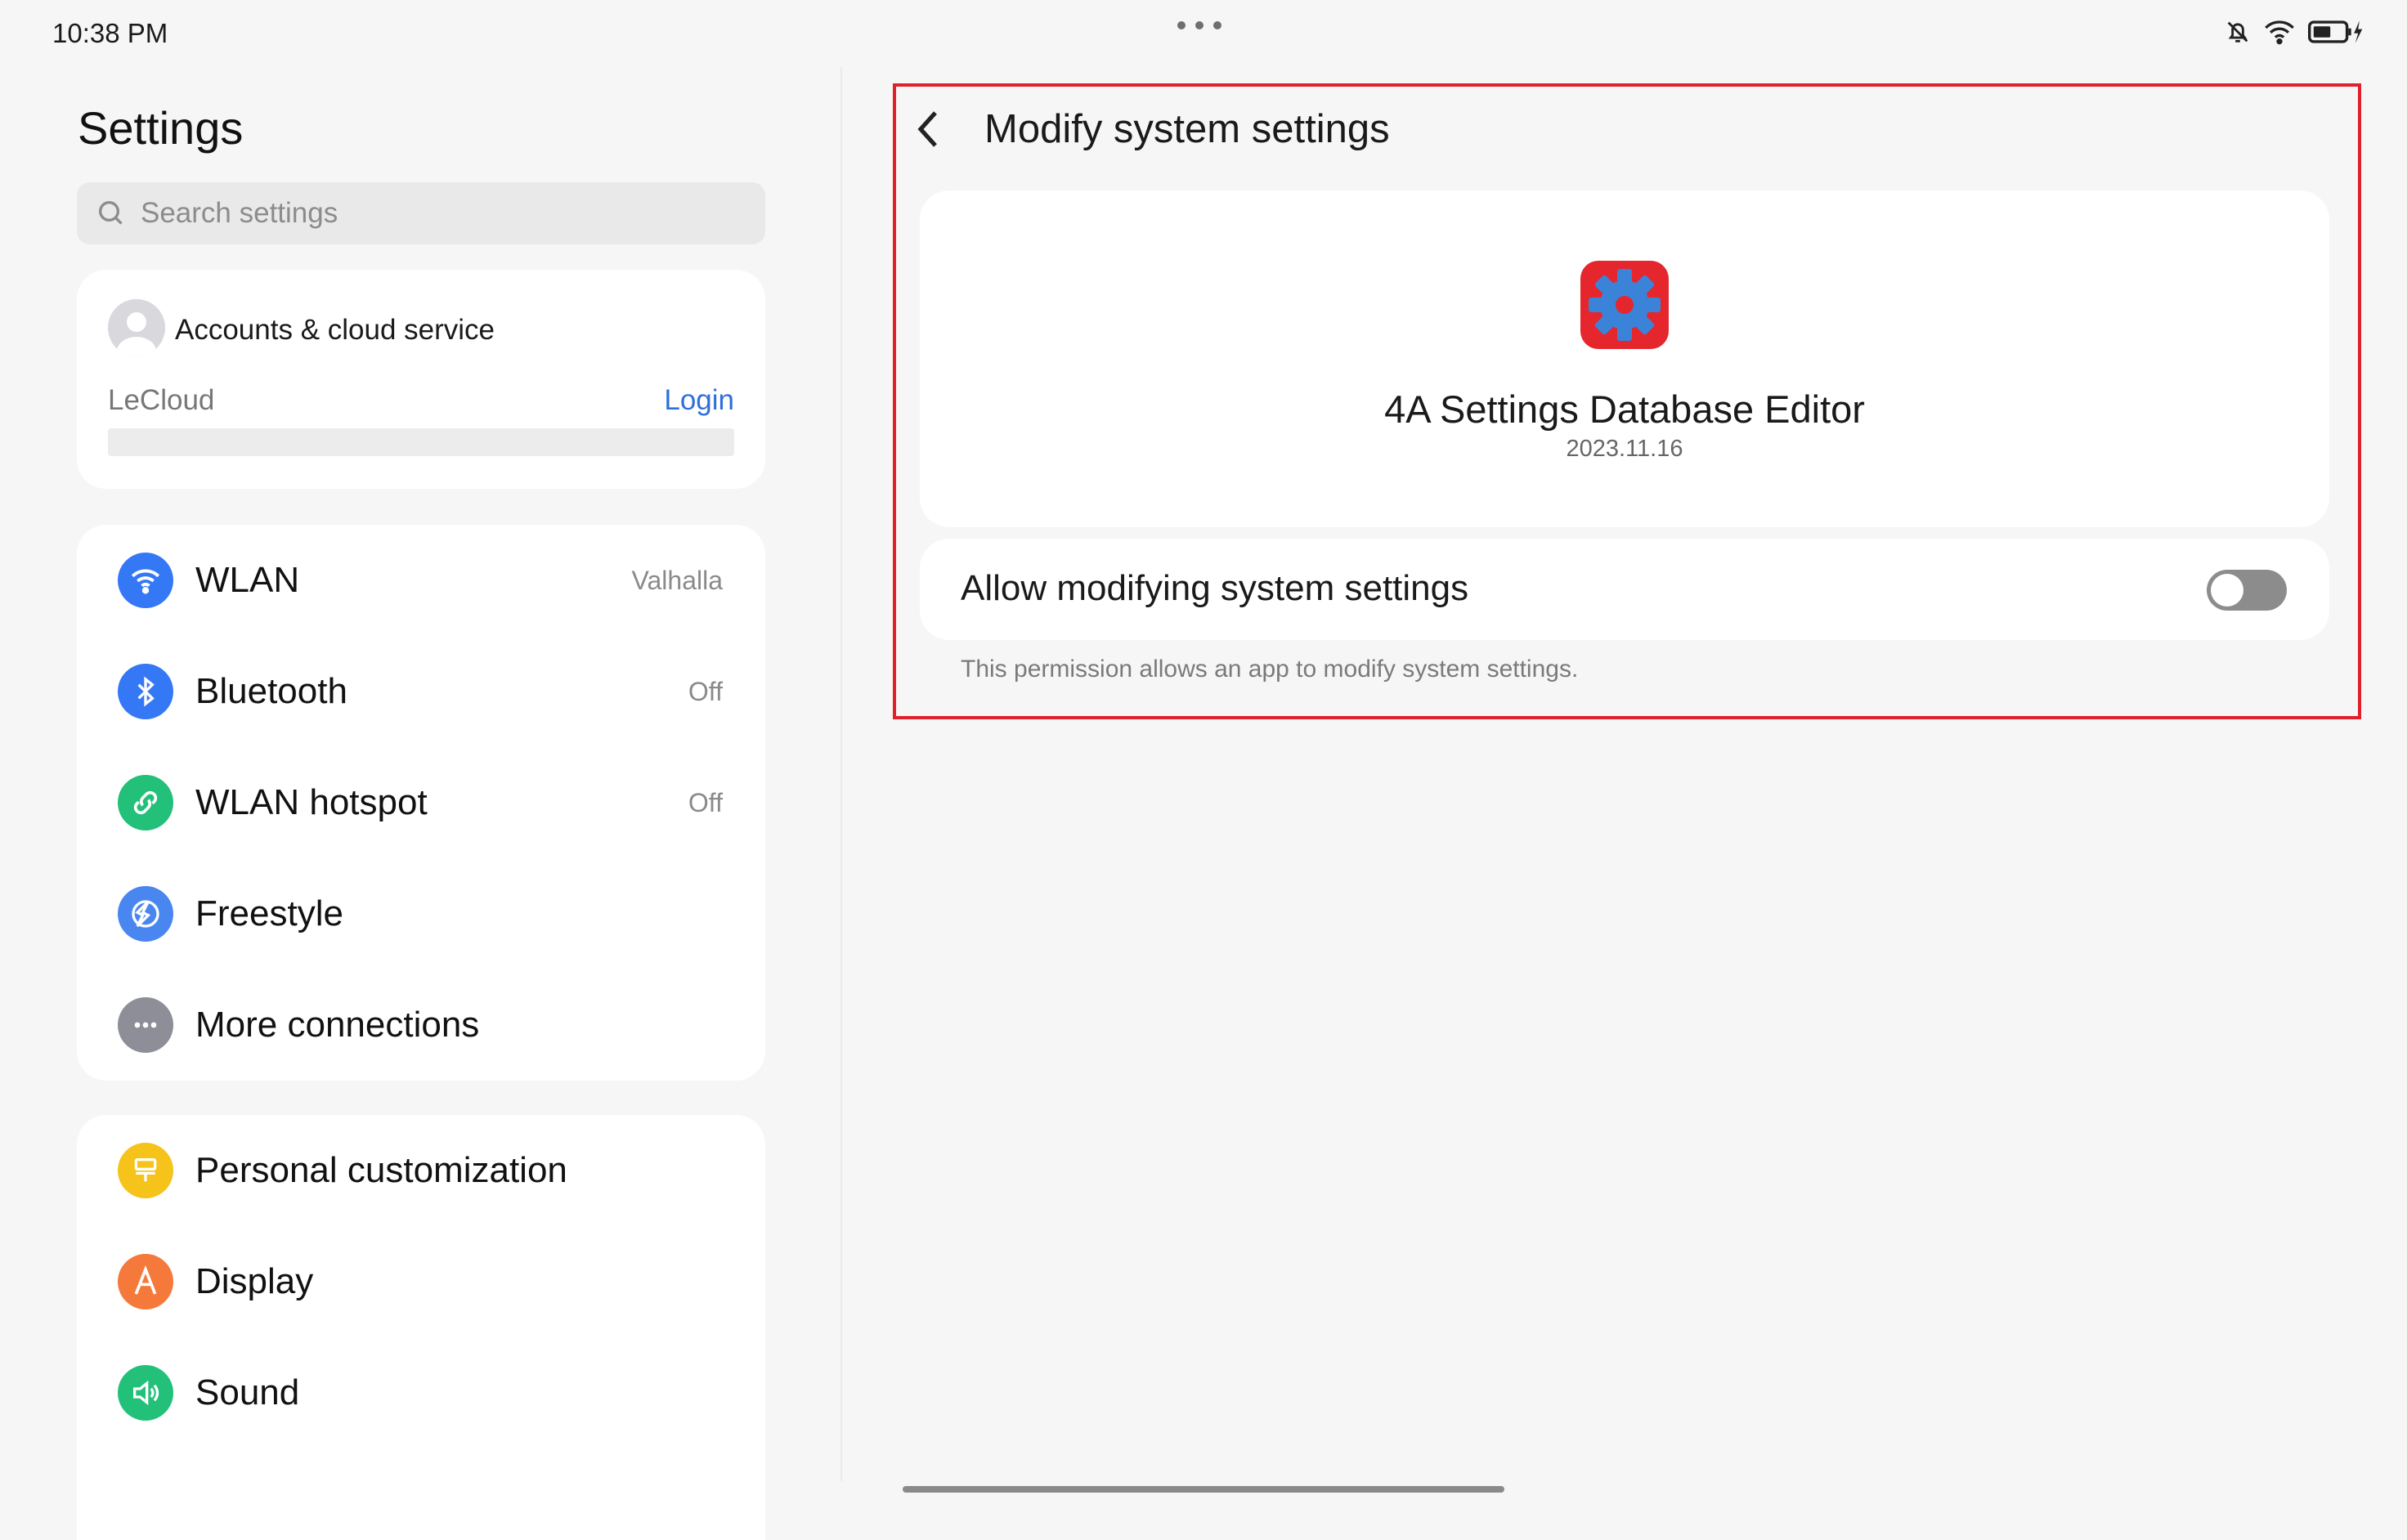 This screenshot has height=1540, width=2407. Describe the element at coordinates (421, 1282) in the screenshot. I see `sidebar-item-display: Display` at that location.